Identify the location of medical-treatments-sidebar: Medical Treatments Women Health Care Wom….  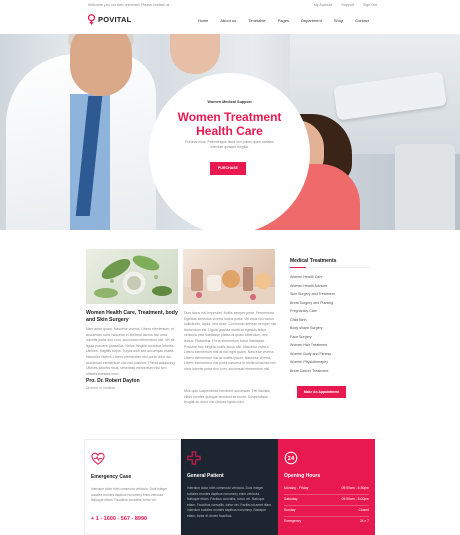
(330, 316).